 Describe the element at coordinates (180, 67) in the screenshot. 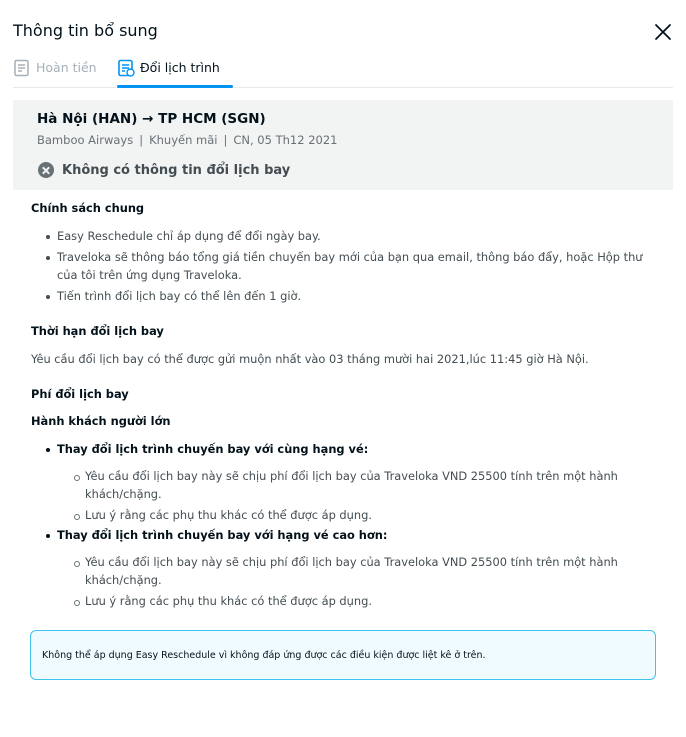

I see `tab-reschedule-label: Đổi lịch trình` at that location.